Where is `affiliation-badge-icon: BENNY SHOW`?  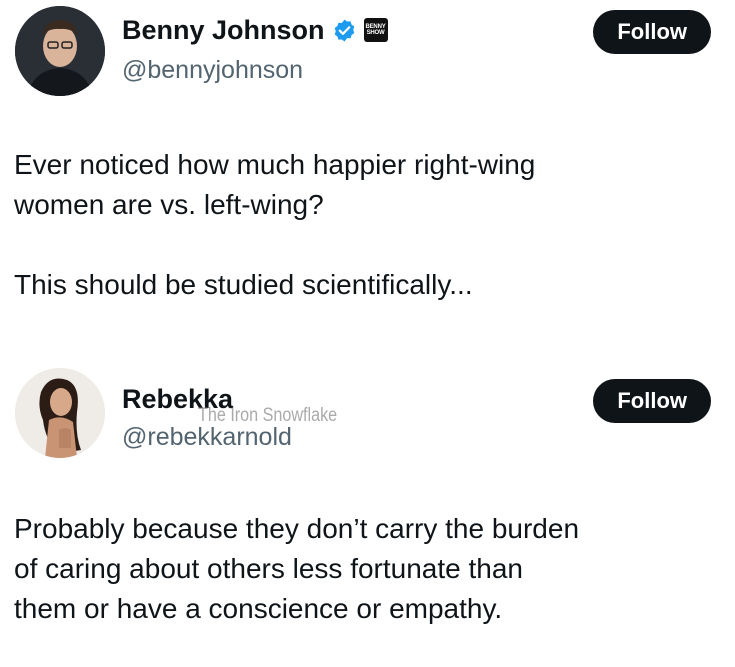 affiliation-badge-icon: BENNY SHOW is located at coordinates (375, 30).